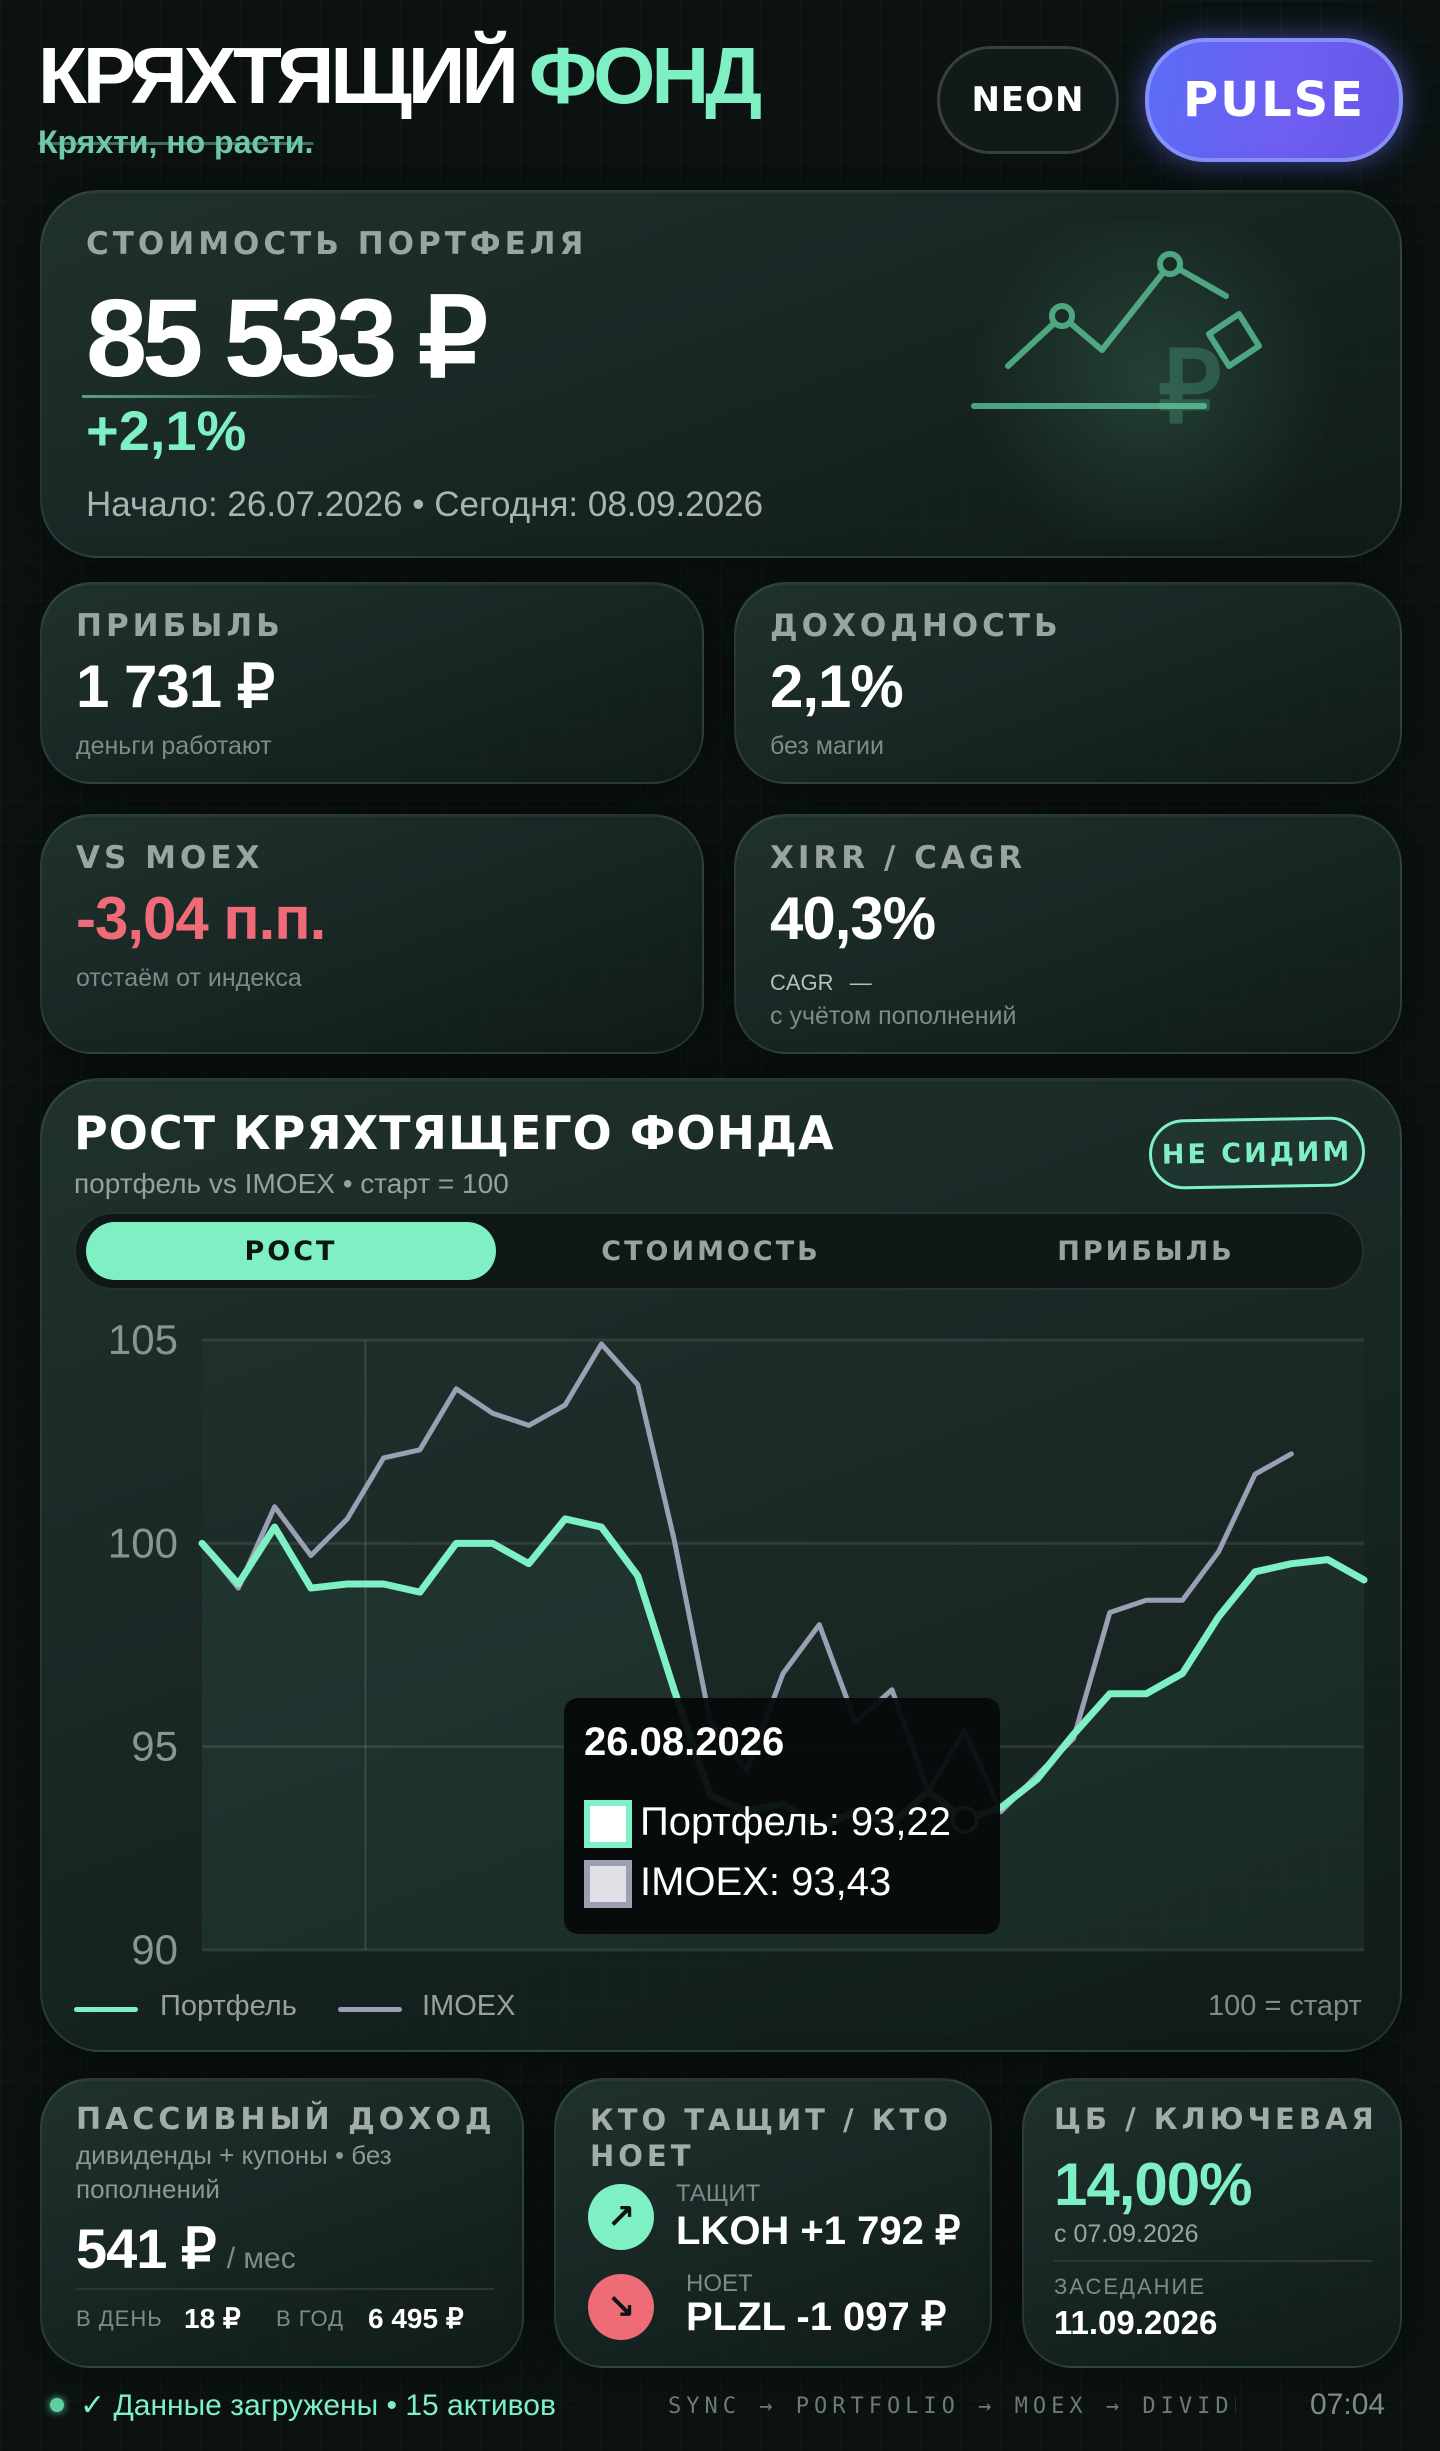 This screenshot has height=2451, width=1440. I want to click on growth-title: РОСТ КРЯХТЯЩЕГО ФОНДА, so click(454, 1133).